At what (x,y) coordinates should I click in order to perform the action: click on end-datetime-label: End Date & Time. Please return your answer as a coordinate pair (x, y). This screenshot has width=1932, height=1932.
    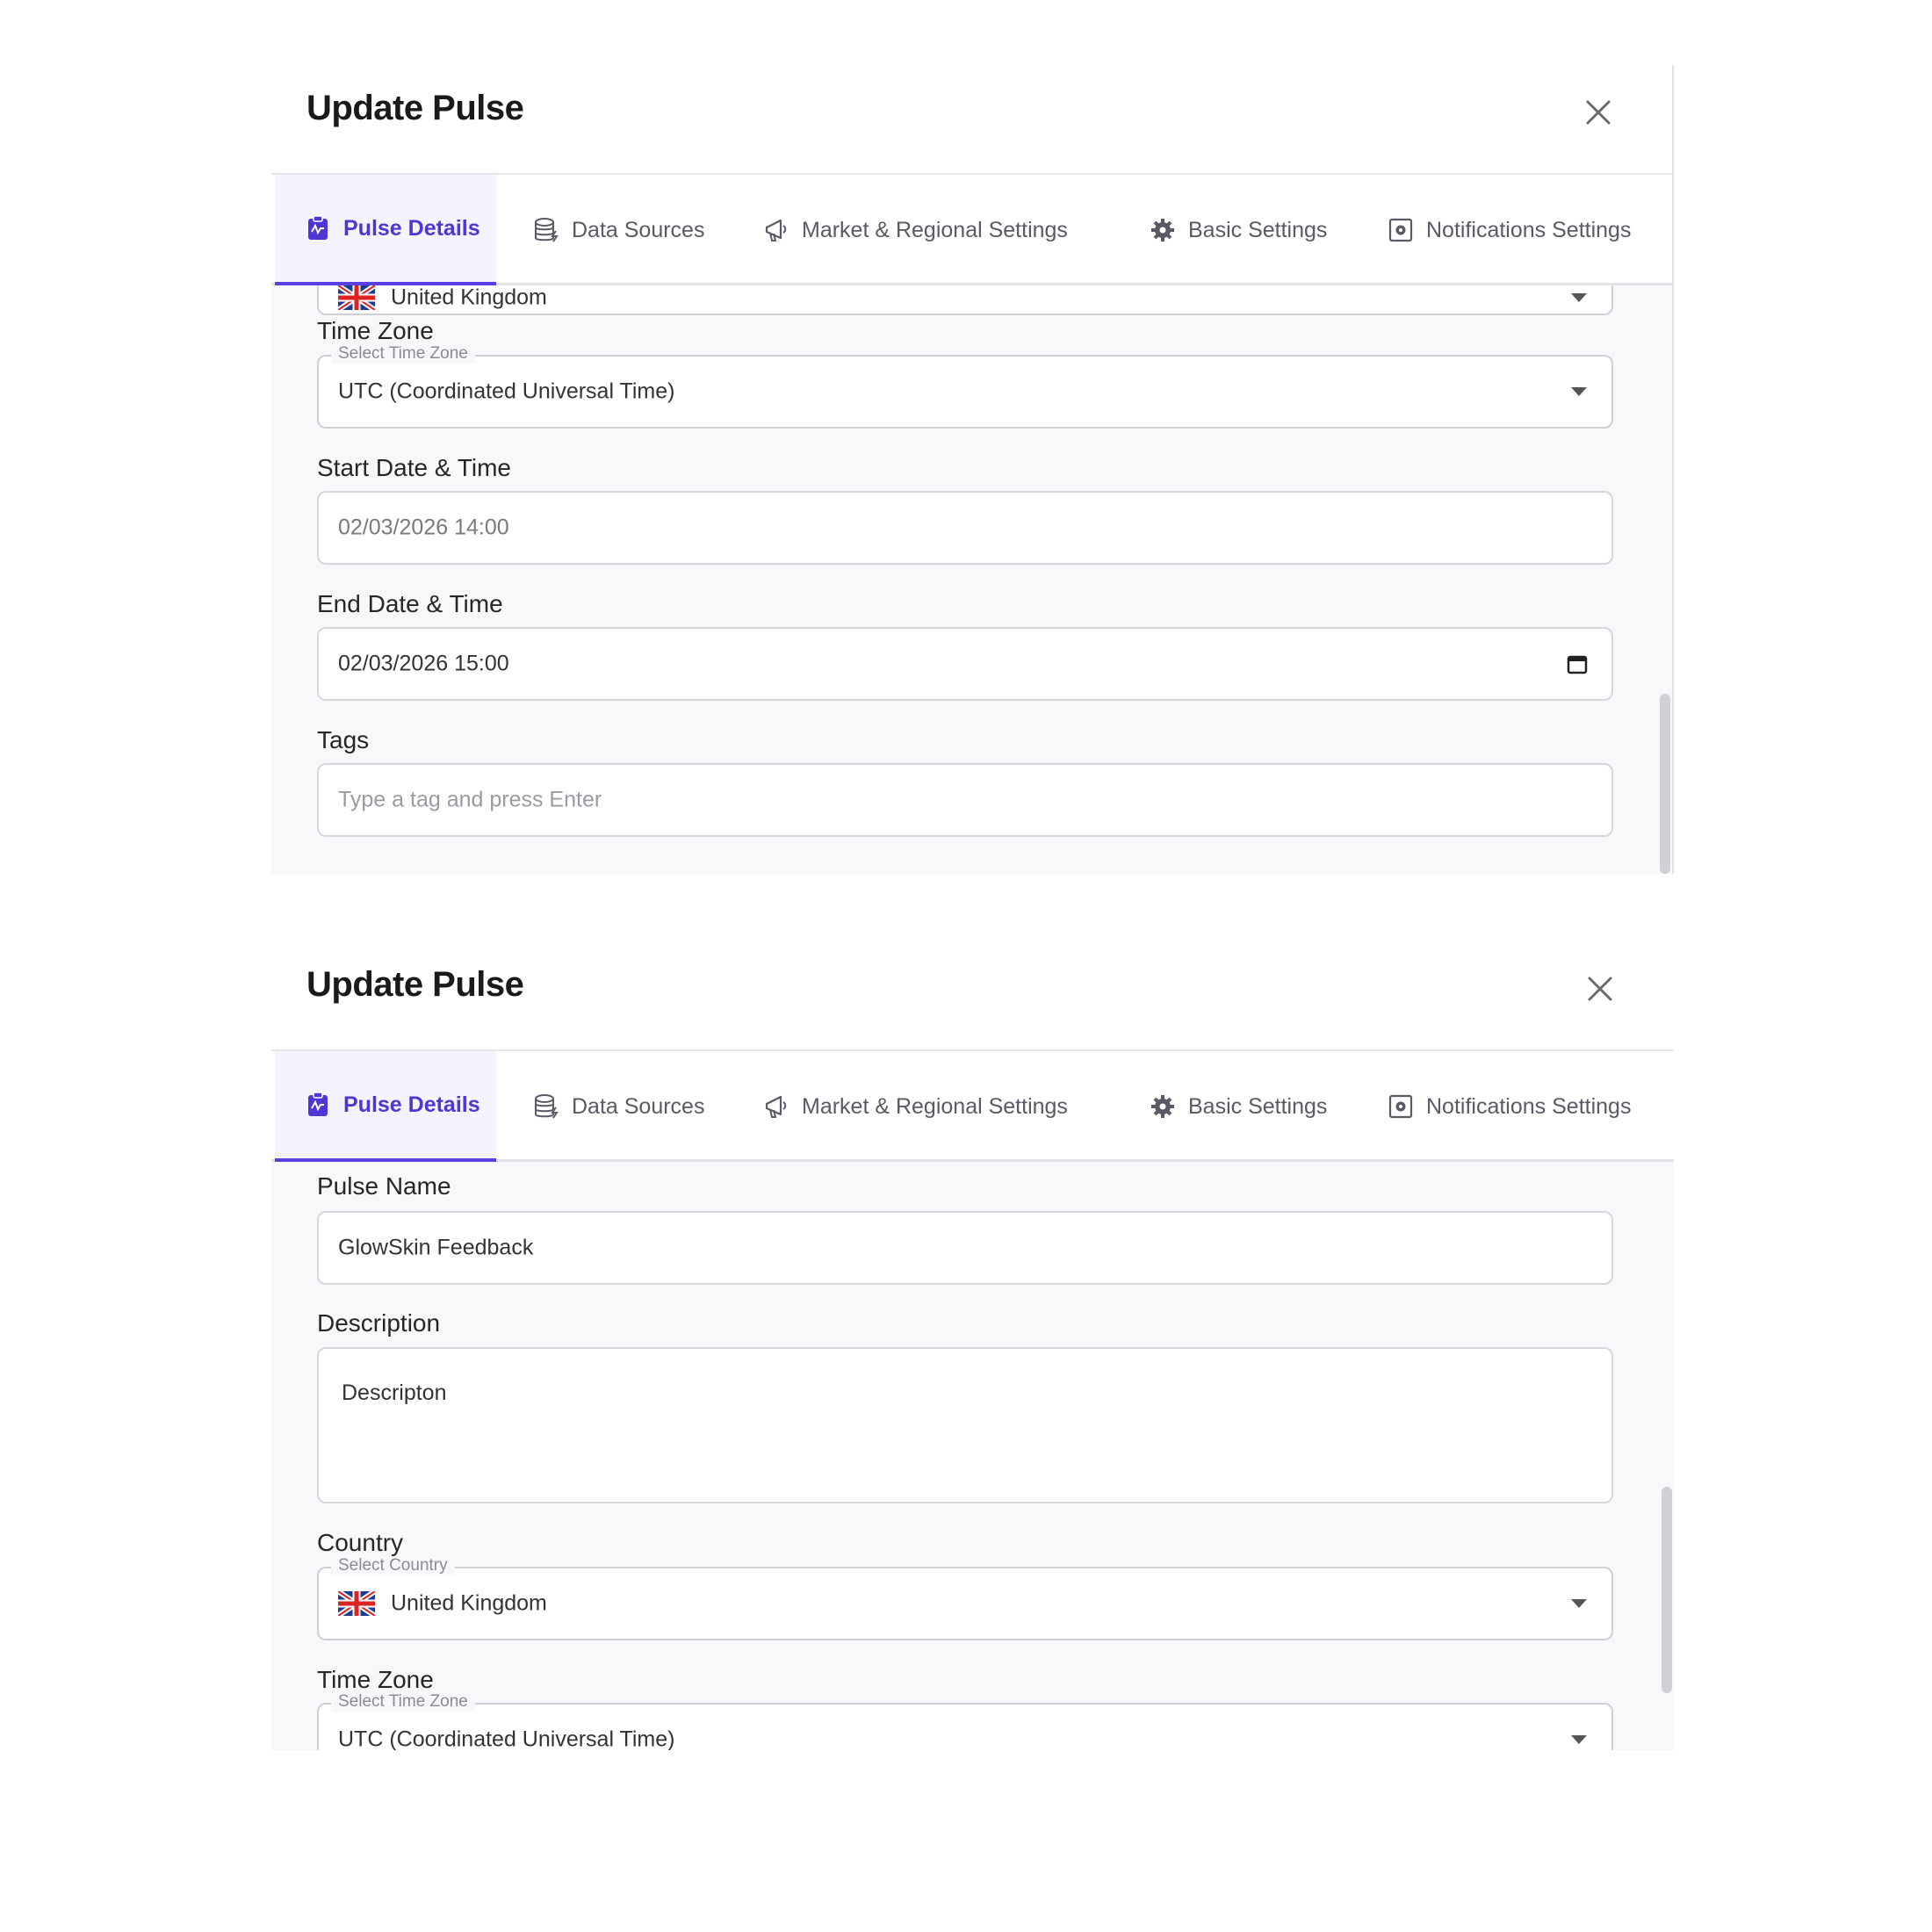
    Looking at the image, I should click on (410, 603).